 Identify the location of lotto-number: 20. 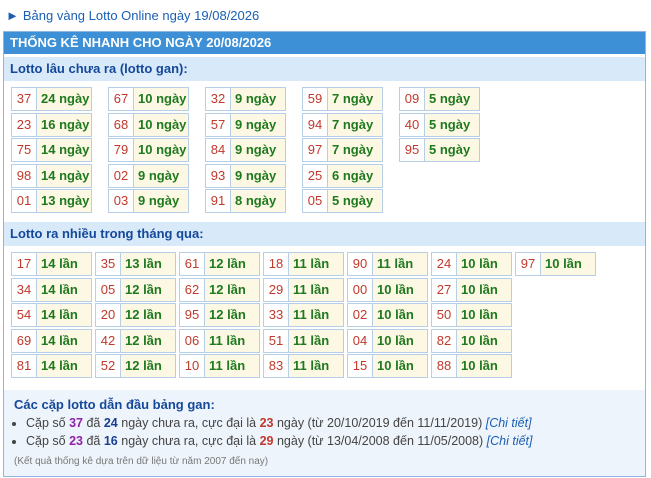
(108, 315).